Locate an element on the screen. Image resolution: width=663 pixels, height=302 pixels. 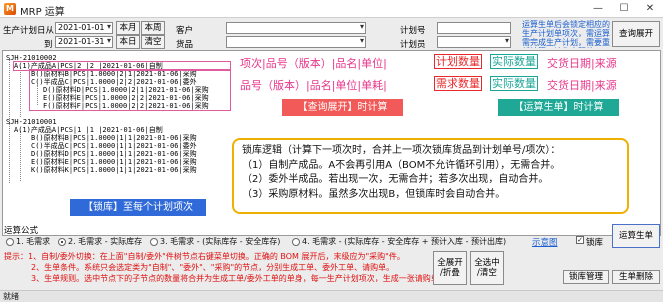
annotation-item-columns-right: 交货日期|来源 is located at coordinates (582, 63).